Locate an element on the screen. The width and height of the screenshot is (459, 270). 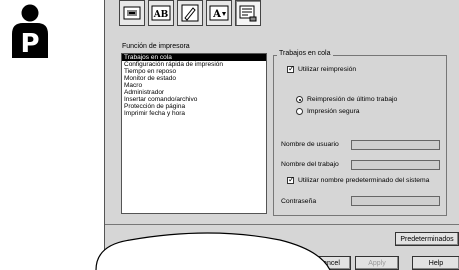
function-list-item: Macro is located at coordinates (194, 85).